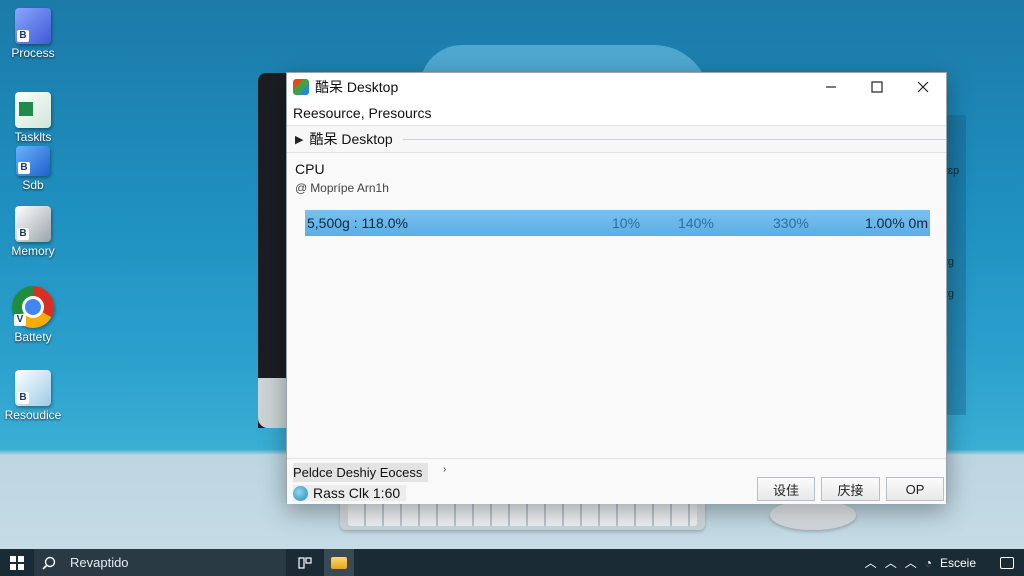  I want to click on app-logo-icon, so click(301, 87).